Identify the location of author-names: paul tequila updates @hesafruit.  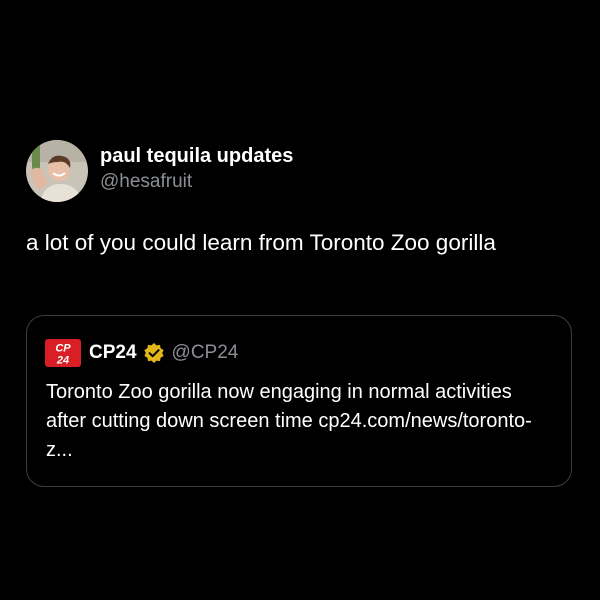
(196, 168).